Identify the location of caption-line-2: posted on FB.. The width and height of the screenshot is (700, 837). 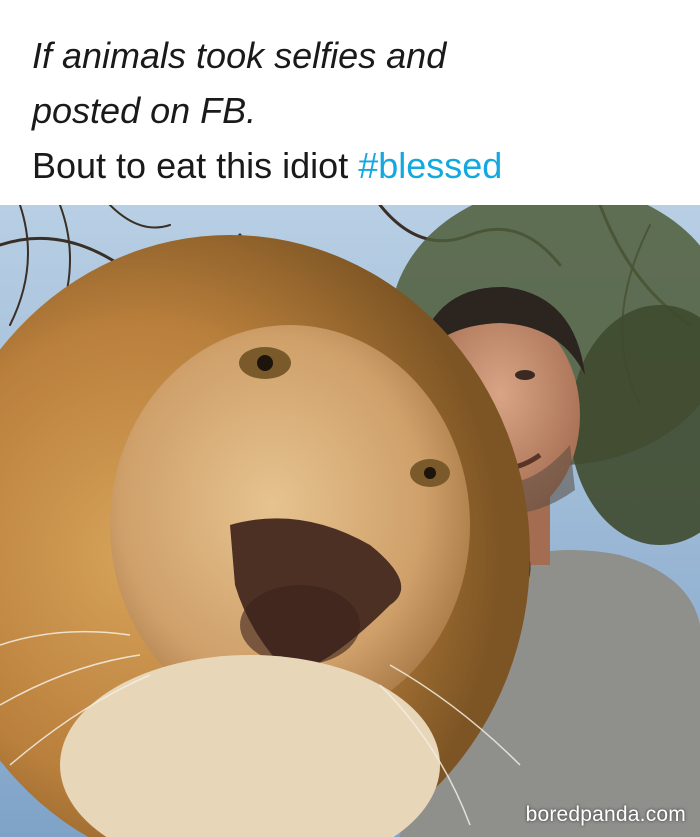
(144, 110).